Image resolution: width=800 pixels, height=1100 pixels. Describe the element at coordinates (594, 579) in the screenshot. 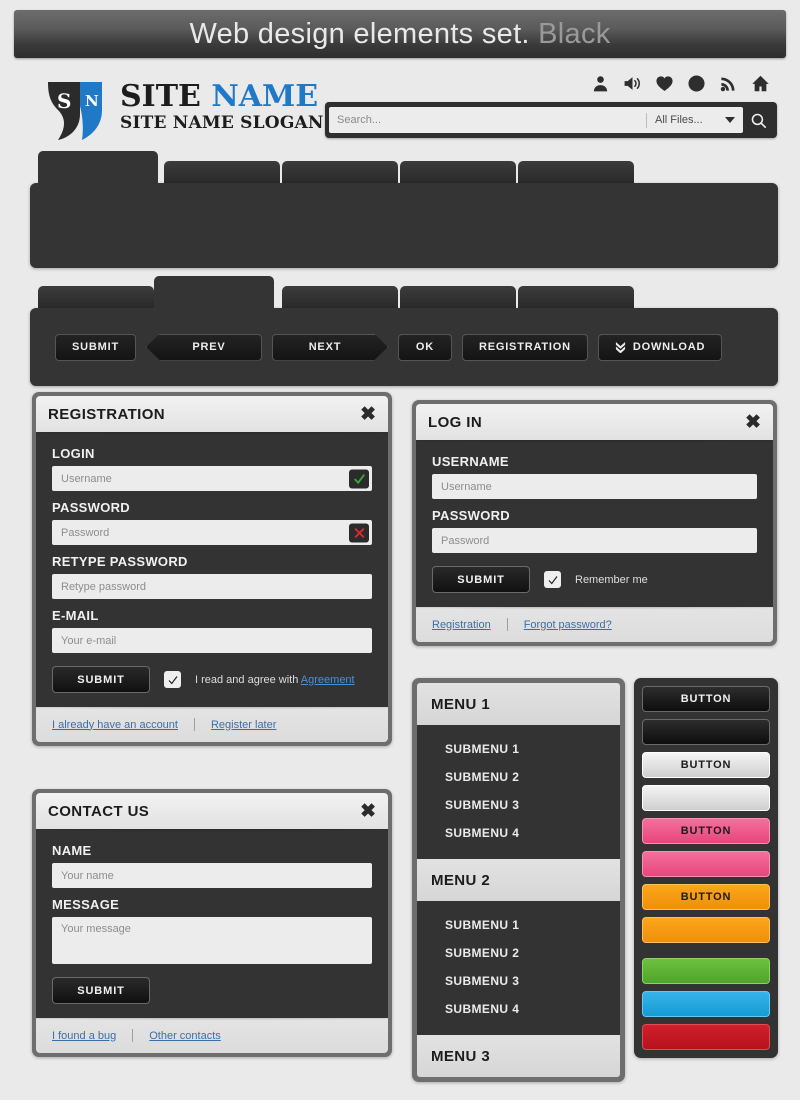

I see `login-submit-row: SUBMIT Remember me` at that location.